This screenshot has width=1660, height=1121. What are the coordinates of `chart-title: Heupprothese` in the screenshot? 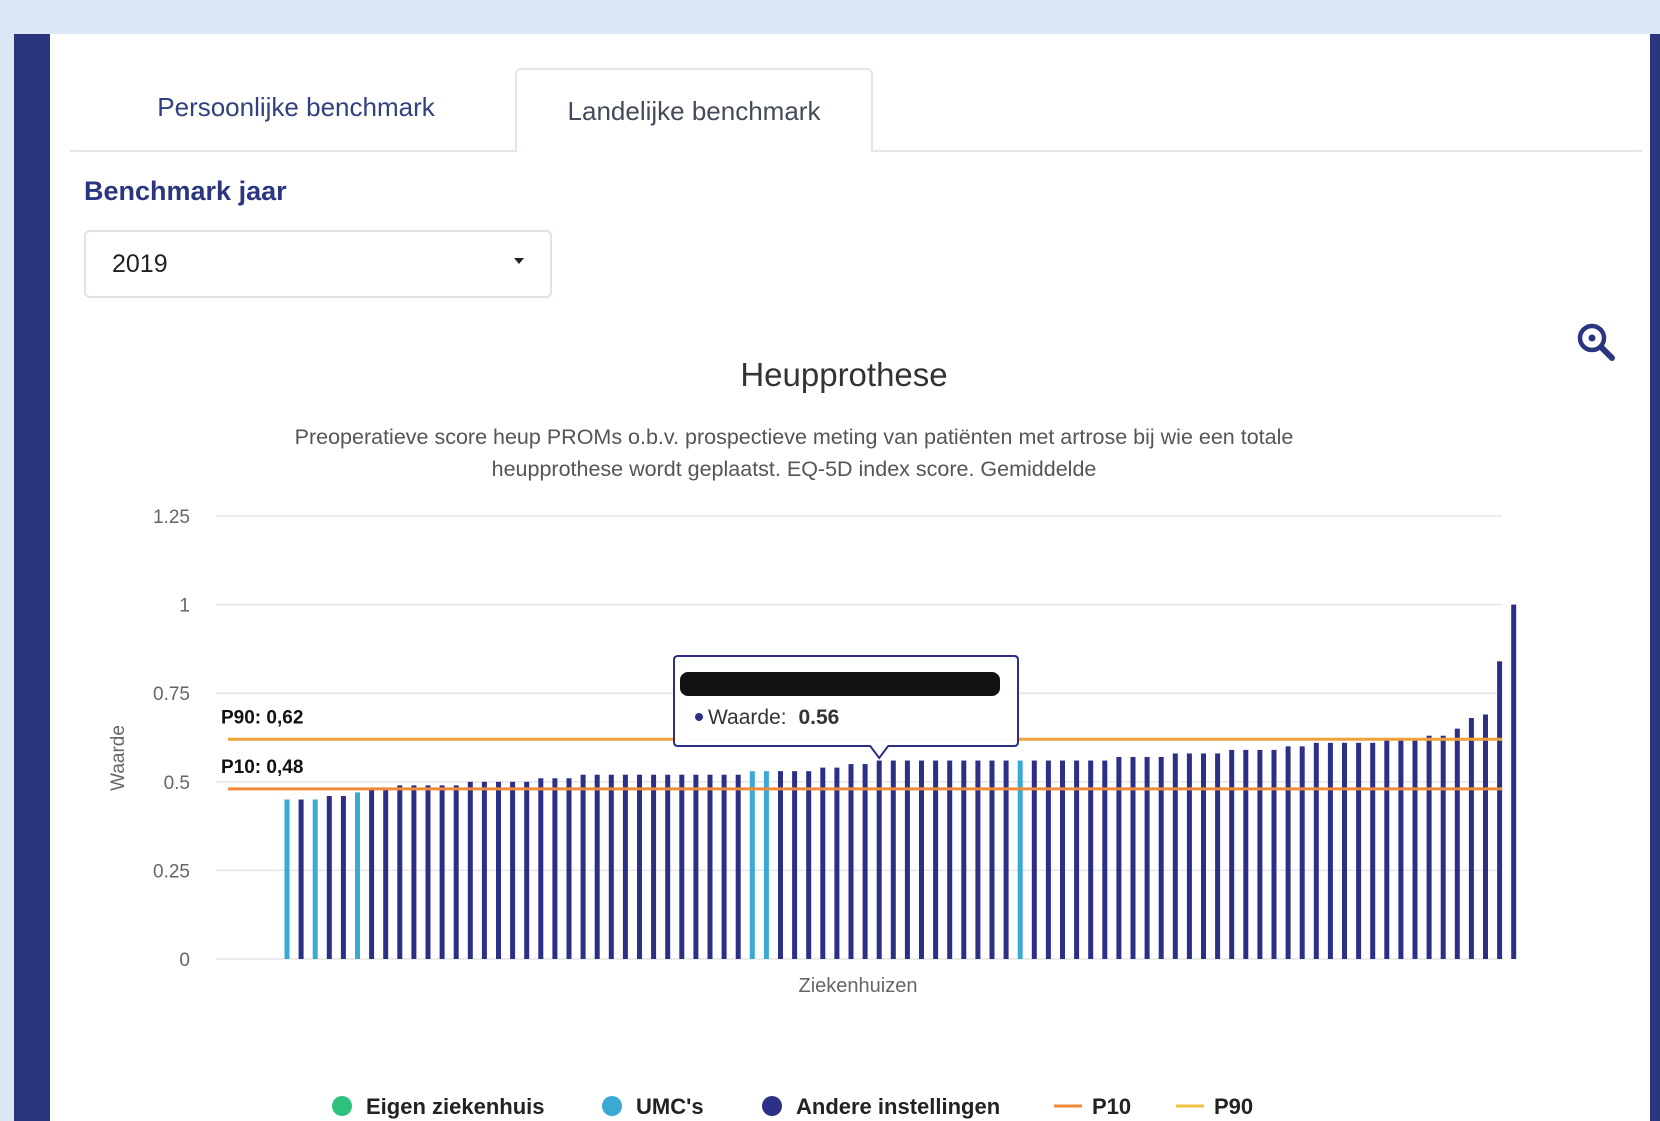 It's located at (843, 374).